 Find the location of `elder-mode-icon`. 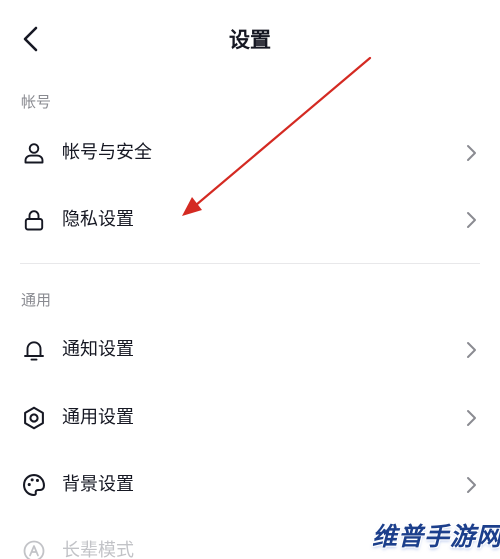

elder-mode-icon is located at coordinates (34, 548).